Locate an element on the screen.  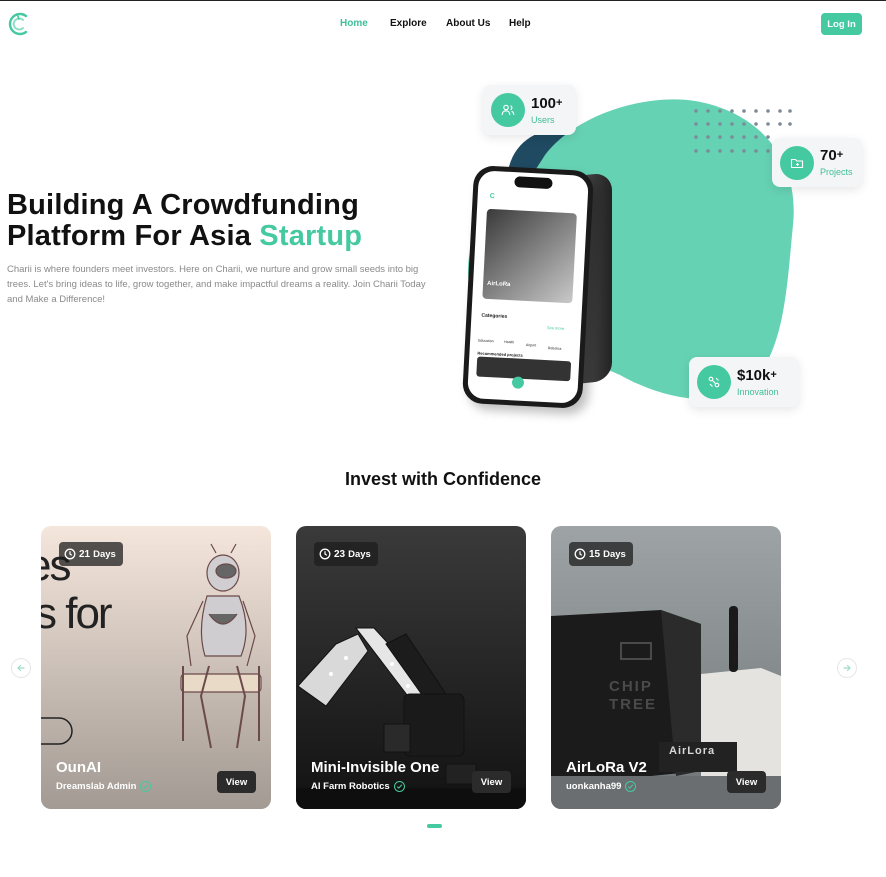
card-owner-name: Dreamslab Admin is located at coordinates (96, 786).